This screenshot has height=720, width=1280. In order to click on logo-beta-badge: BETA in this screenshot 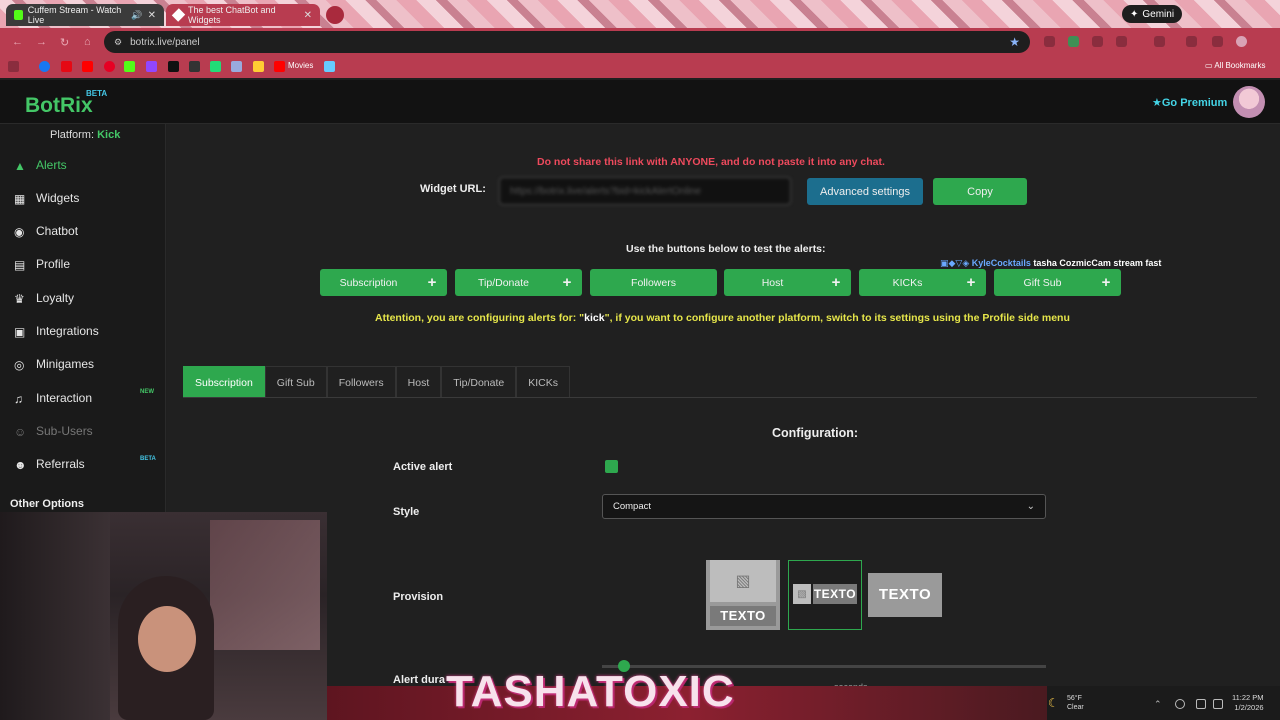, I will do `click(97, 93)`.